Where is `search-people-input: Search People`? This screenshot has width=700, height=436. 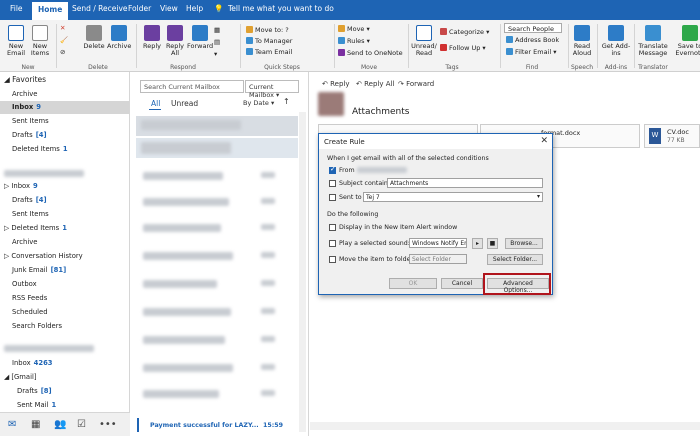 search-people-input: Search People is located at coordinates (533, 28).